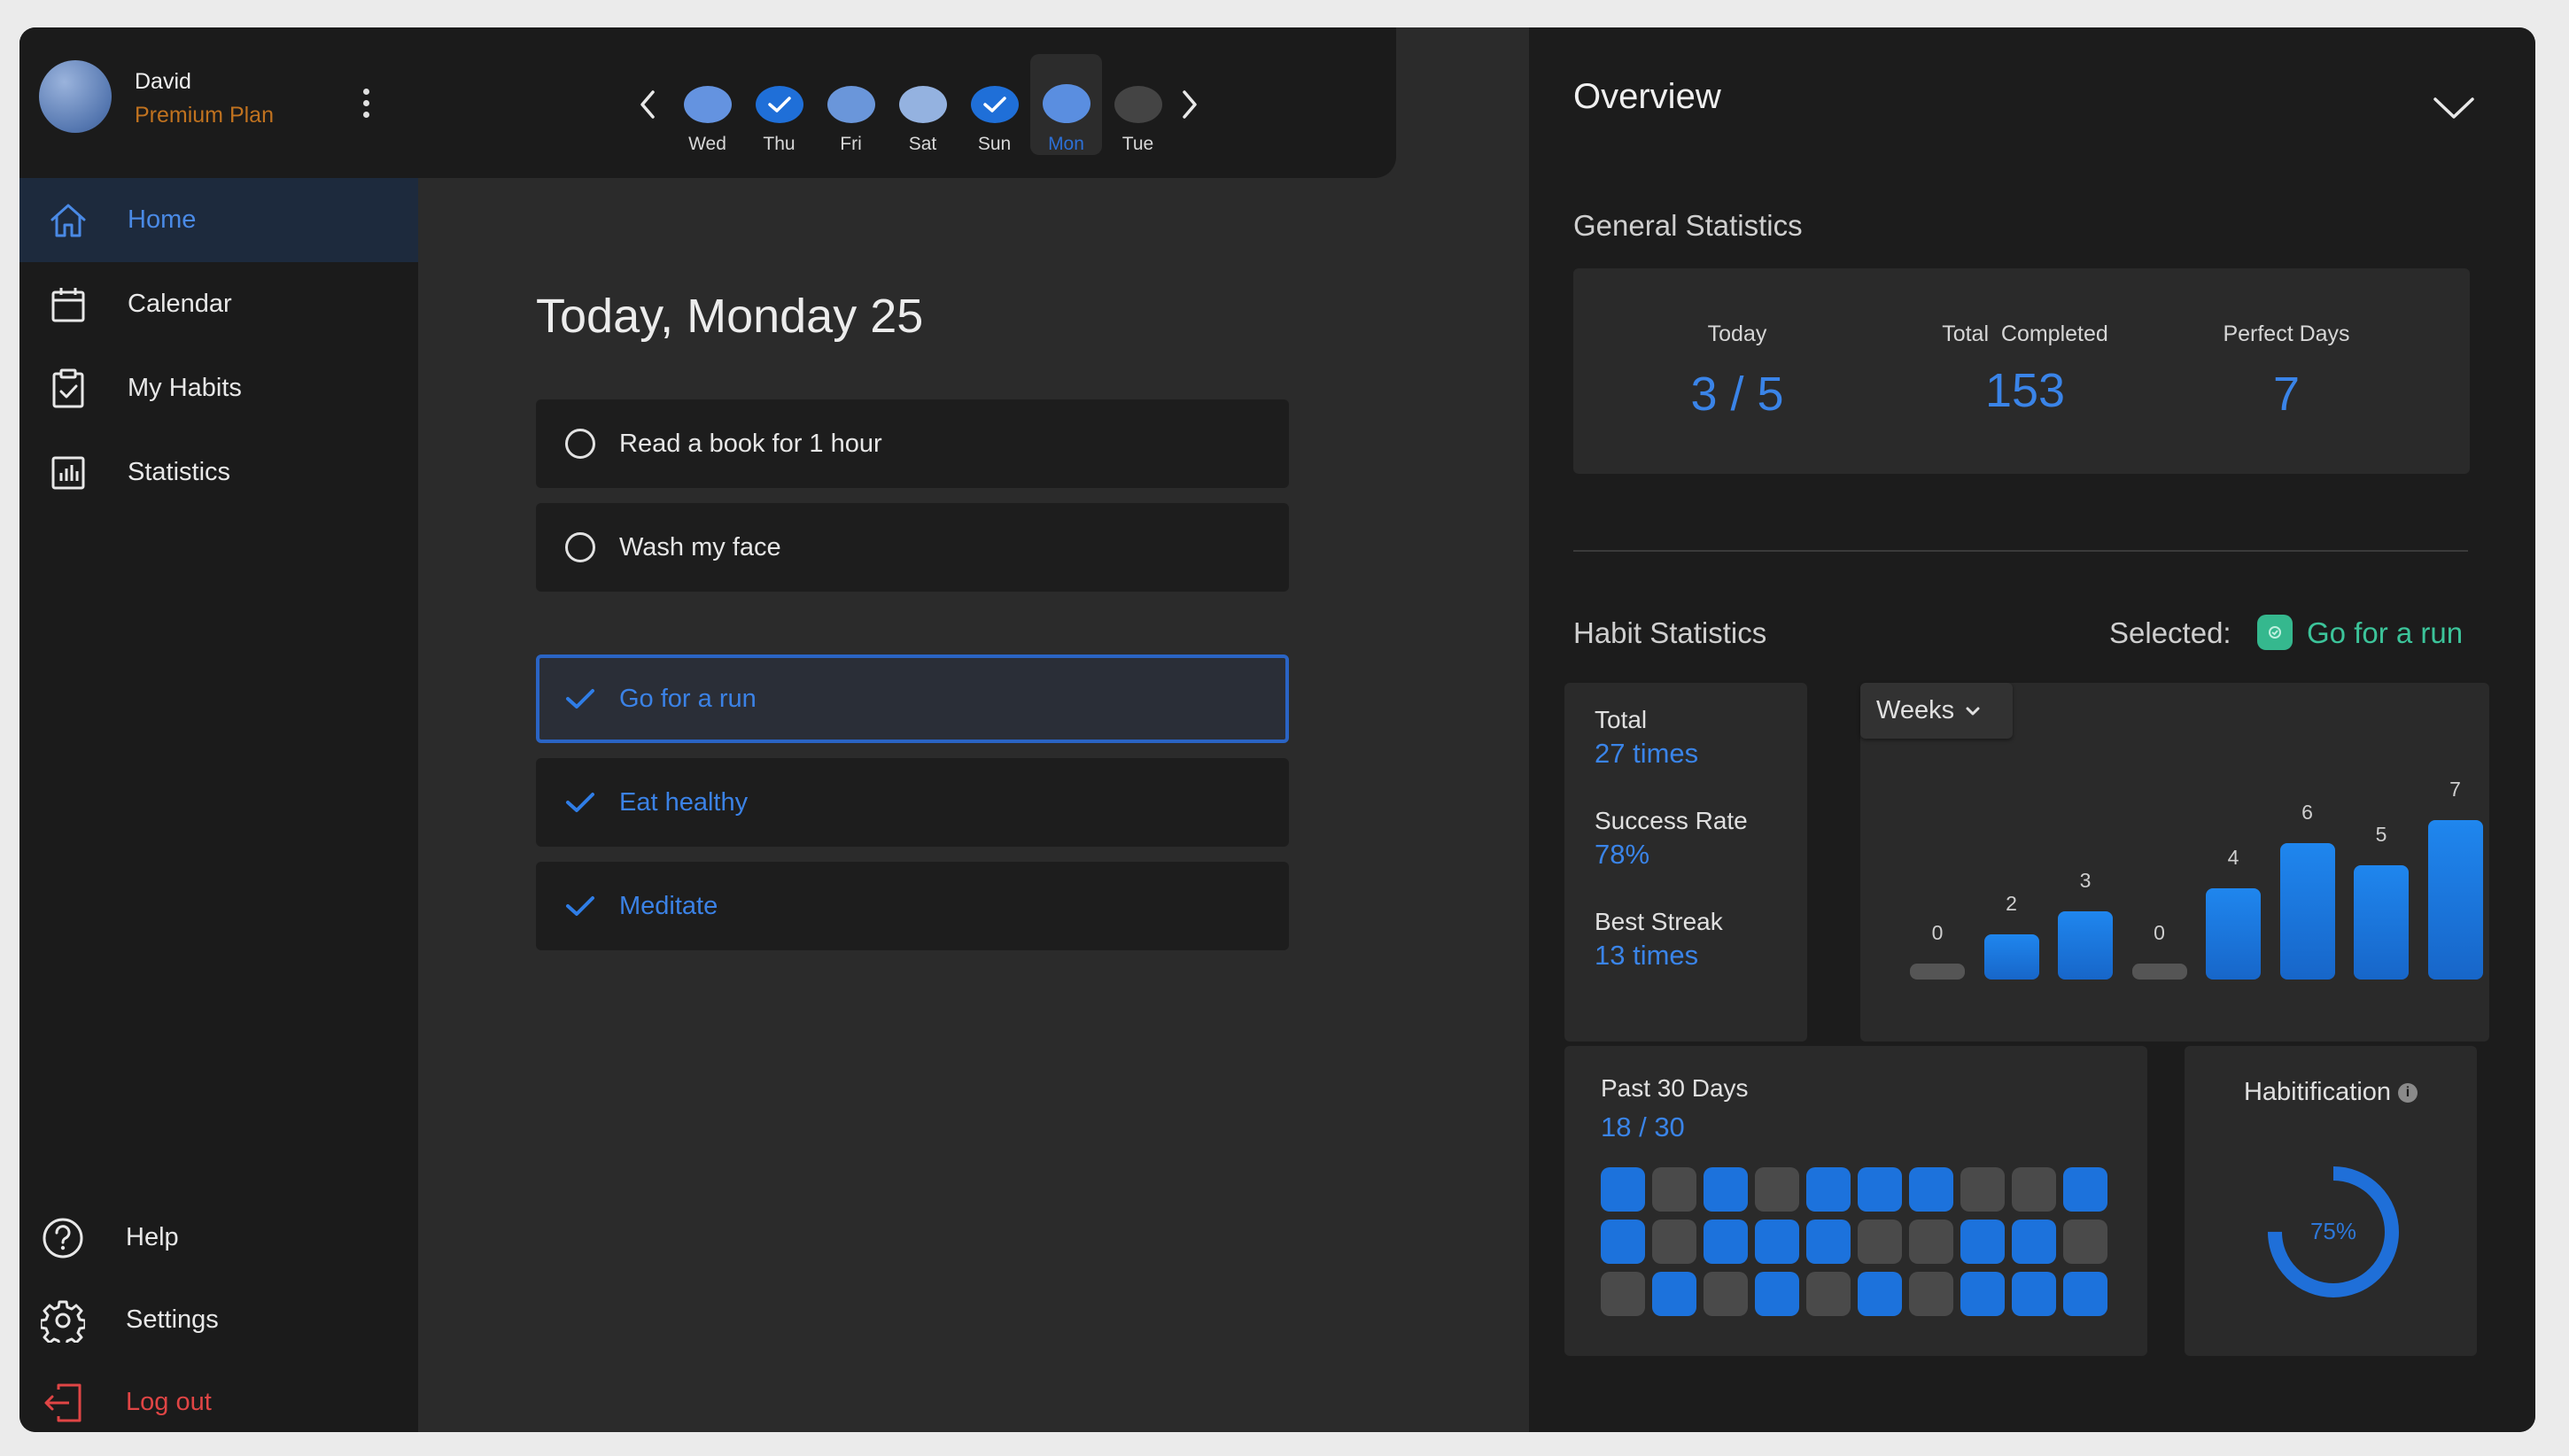 The image size is (2569, 1456). What do you see at coordinates (75, 96) in the screenshot?
I see `avatar` at bounding box center [75, 96].